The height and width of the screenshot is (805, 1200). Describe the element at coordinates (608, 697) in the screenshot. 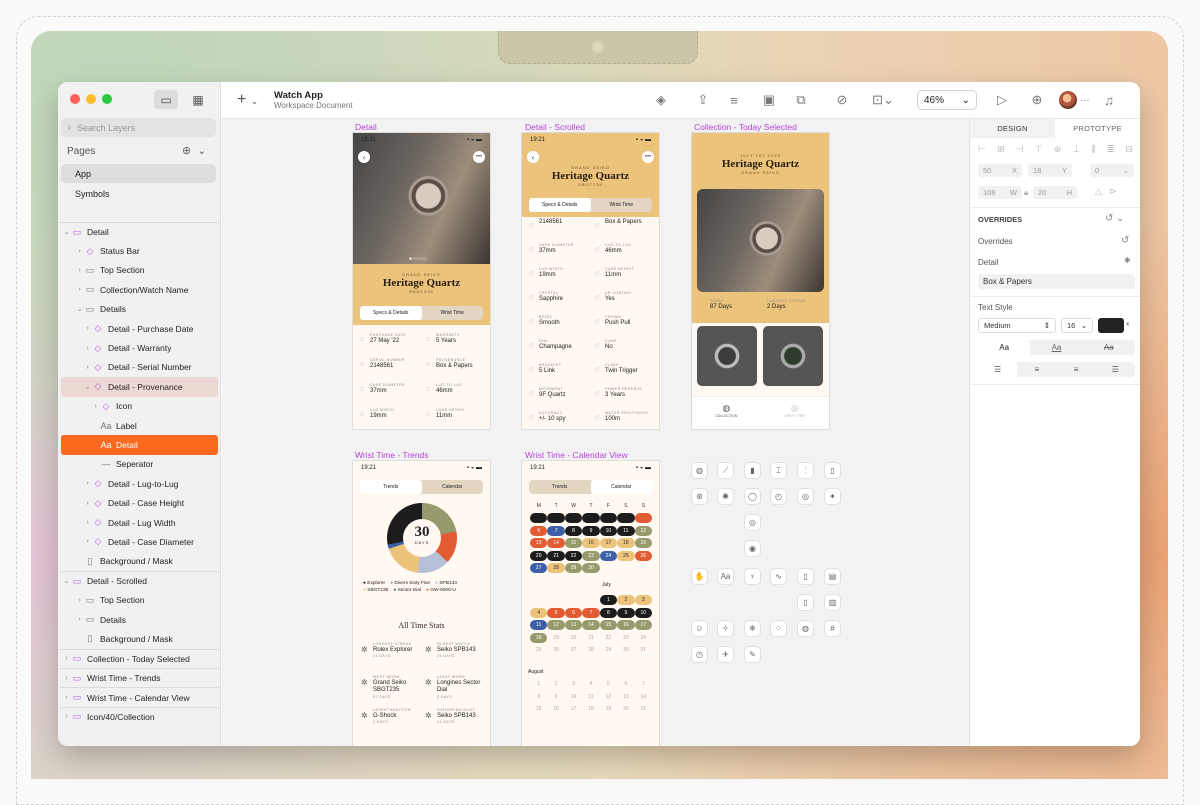

I see `calendar-day: 12` at that location.